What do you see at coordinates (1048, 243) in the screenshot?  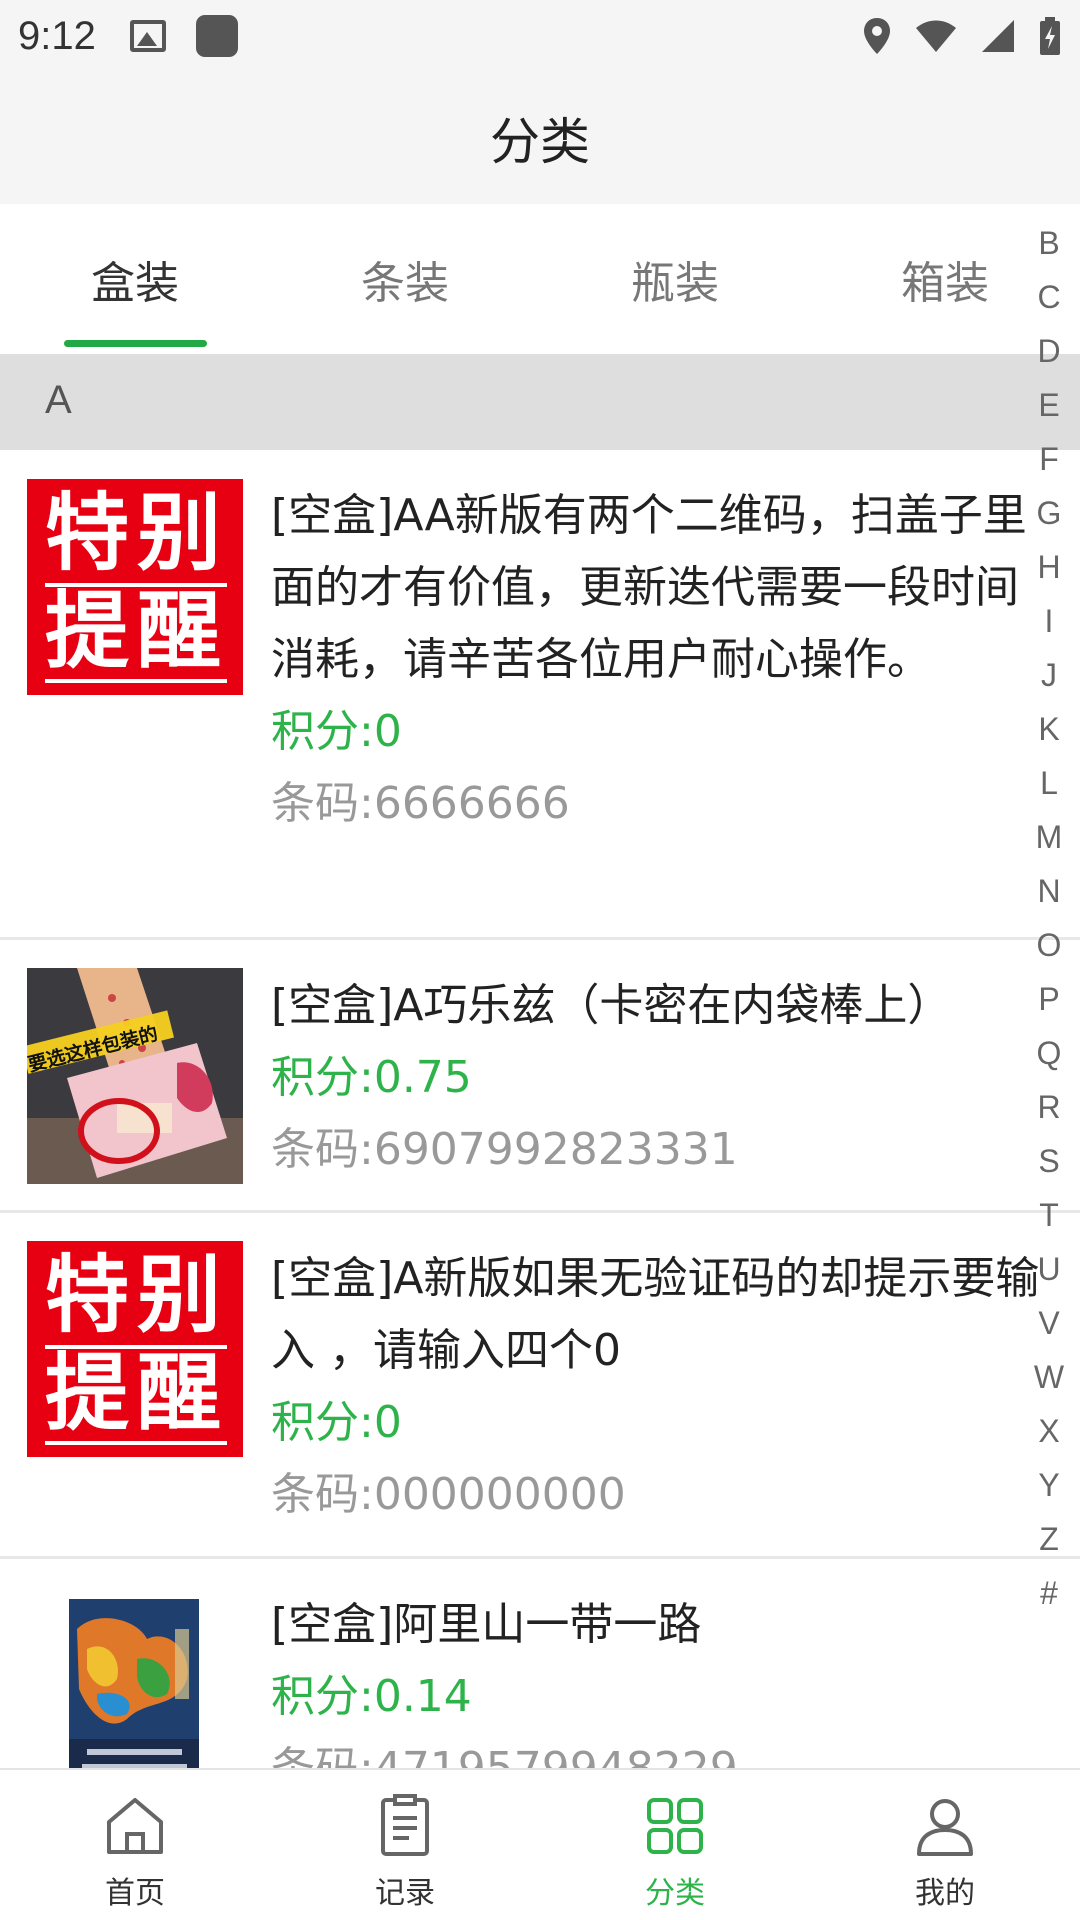 I see `alphabet-index-letter: B` at bounding box center [1048, 243].